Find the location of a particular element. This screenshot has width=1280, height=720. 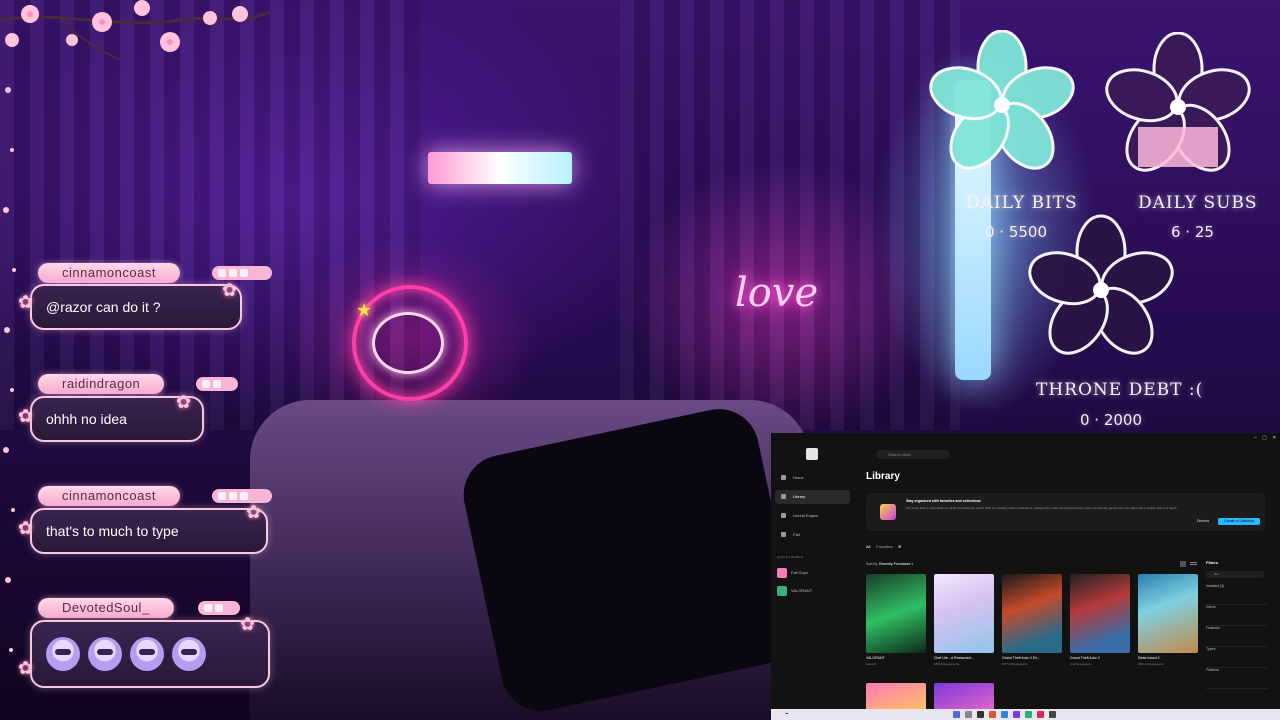

cherry-blossom-branch is located at coordinates (135, 30).